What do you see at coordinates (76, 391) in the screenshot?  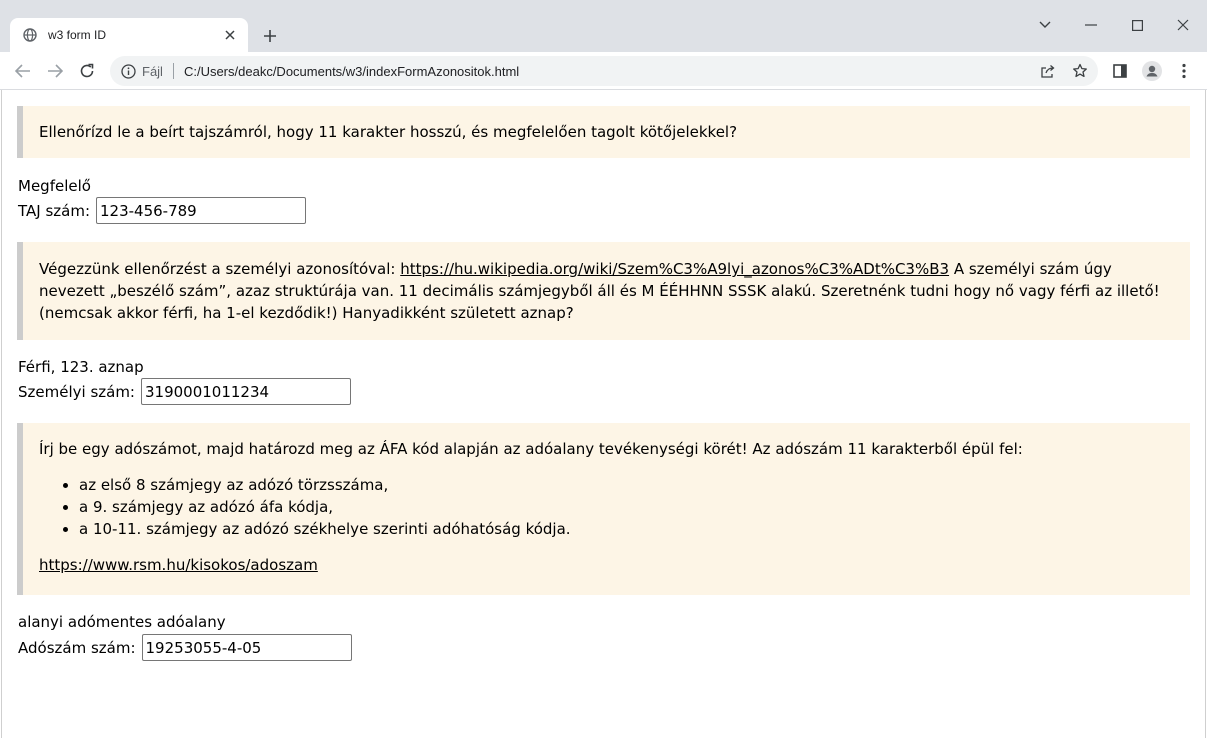 I see `szemelyi-label: Személyi szám:` at bounding box center [76, 391].